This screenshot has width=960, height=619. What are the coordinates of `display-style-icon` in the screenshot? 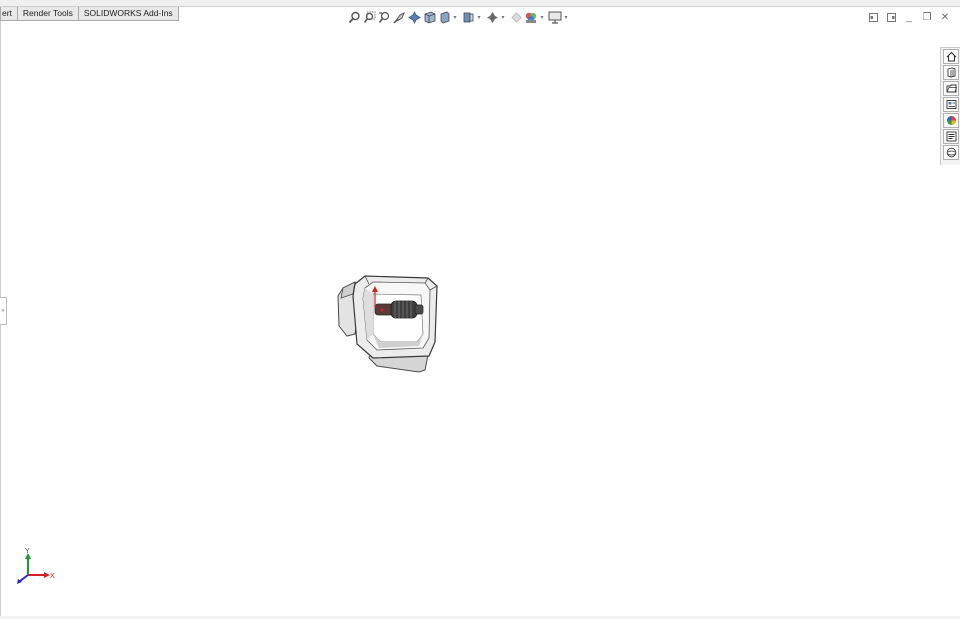 It's located at (444, 17).